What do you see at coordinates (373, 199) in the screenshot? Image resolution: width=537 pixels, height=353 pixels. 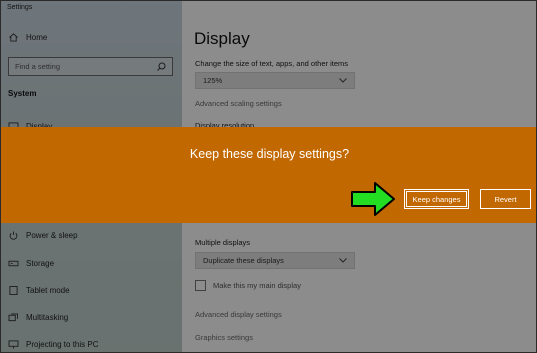 I see `green-arrow-icon` at bounding box center [373, 199].